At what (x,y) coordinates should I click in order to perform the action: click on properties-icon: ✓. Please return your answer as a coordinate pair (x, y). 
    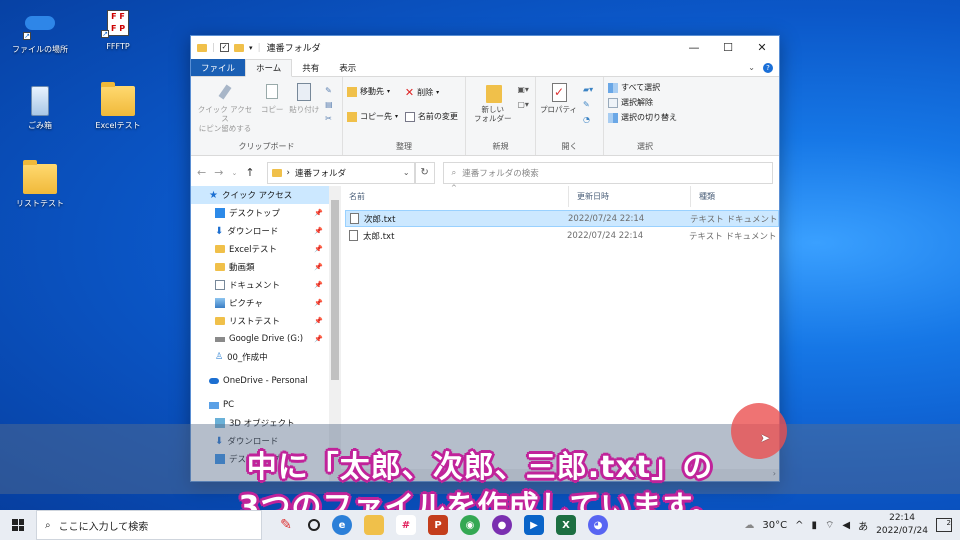
    Looking at the image, I should click on (225, 47).